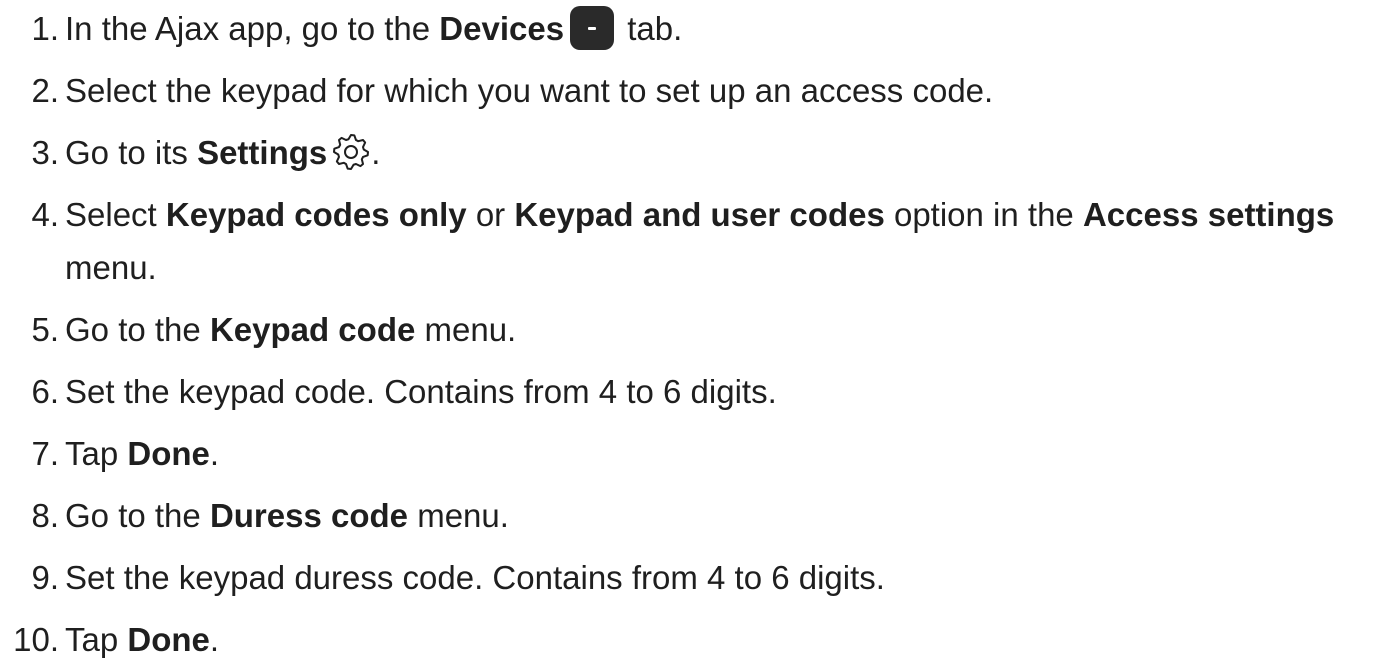 The height and width of the screenshot is (666, 1390). Describe the element at coordinates (45, 90) in the screenshot. I see `step-number: 2.` at that location.